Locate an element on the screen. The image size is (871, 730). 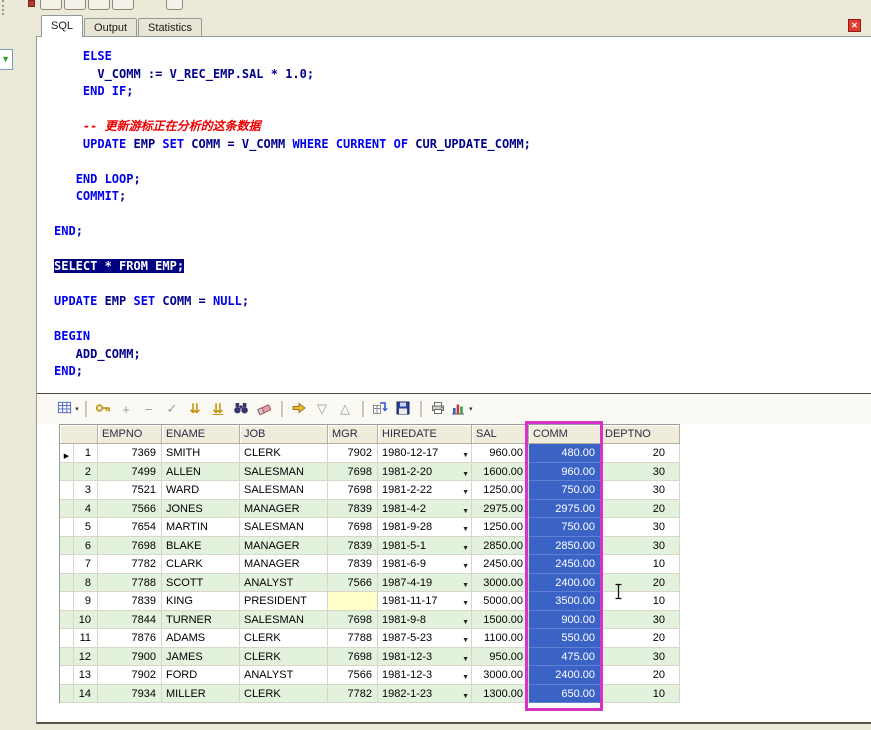
cell-ename: CLARK is located at coordinates (201, 564).